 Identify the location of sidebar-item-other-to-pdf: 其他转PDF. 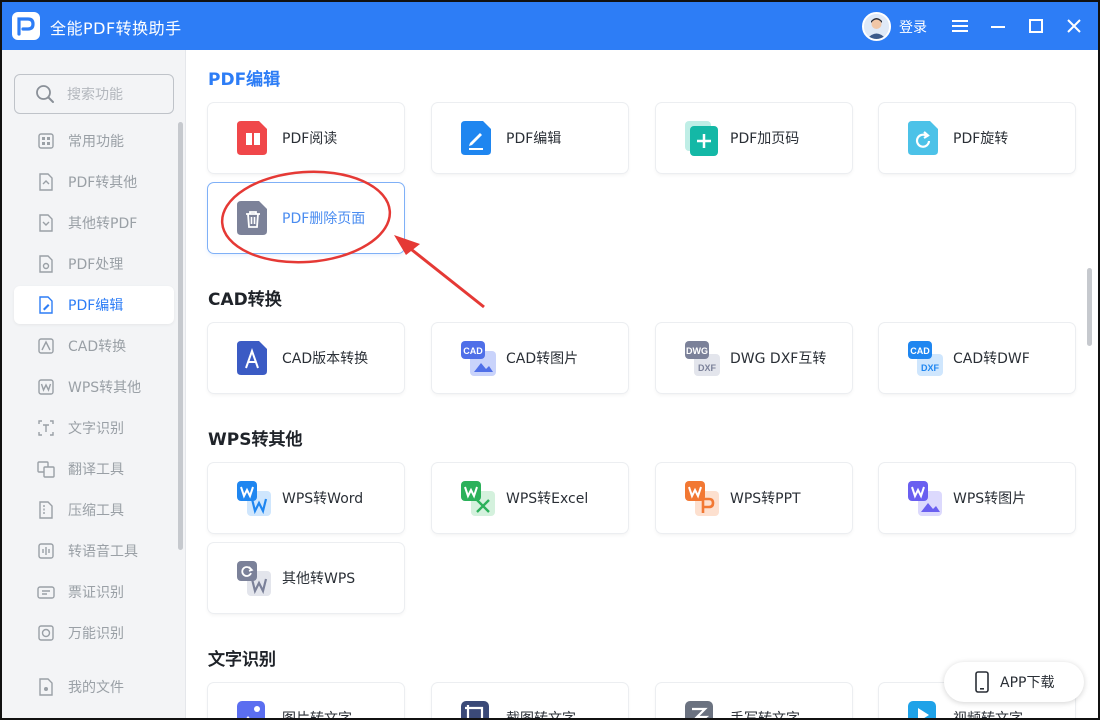
(94, 223).